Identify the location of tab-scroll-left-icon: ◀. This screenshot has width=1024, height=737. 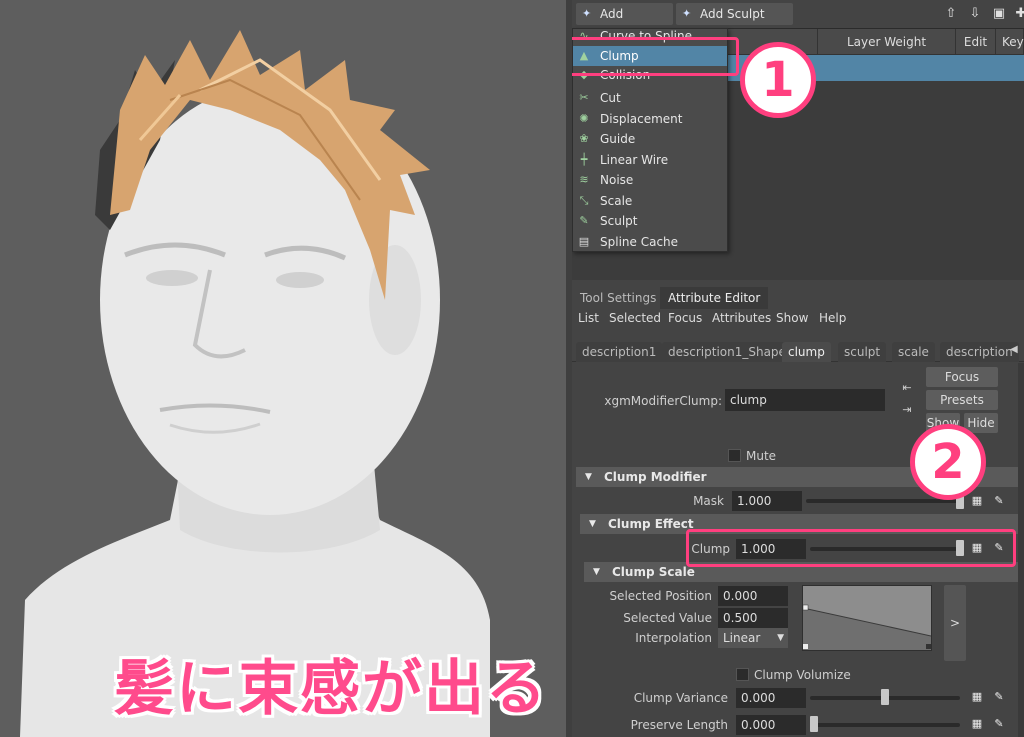
(1014, 349).